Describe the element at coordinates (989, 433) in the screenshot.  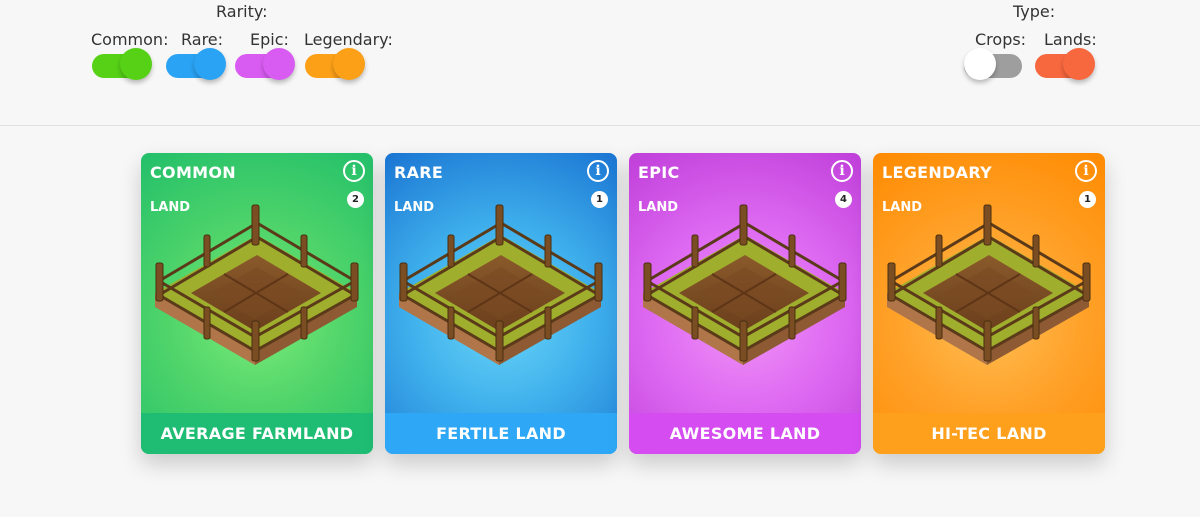
I see `card-name: HI-TEC LAND` at that location.